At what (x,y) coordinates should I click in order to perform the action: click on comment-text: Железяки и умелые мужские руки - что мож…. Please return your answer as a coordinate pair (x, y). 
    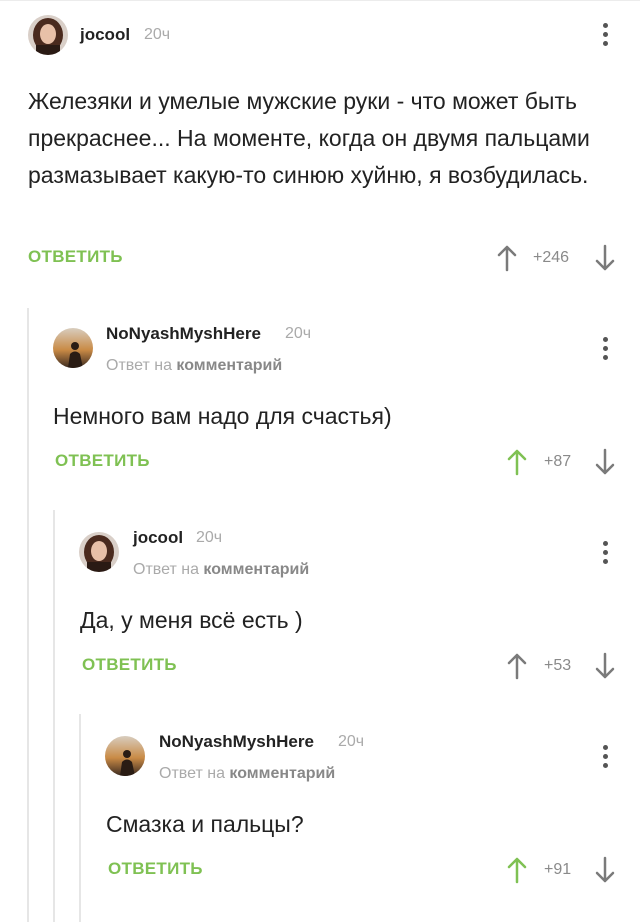
    Looking at the image, I should click on (309, 138).